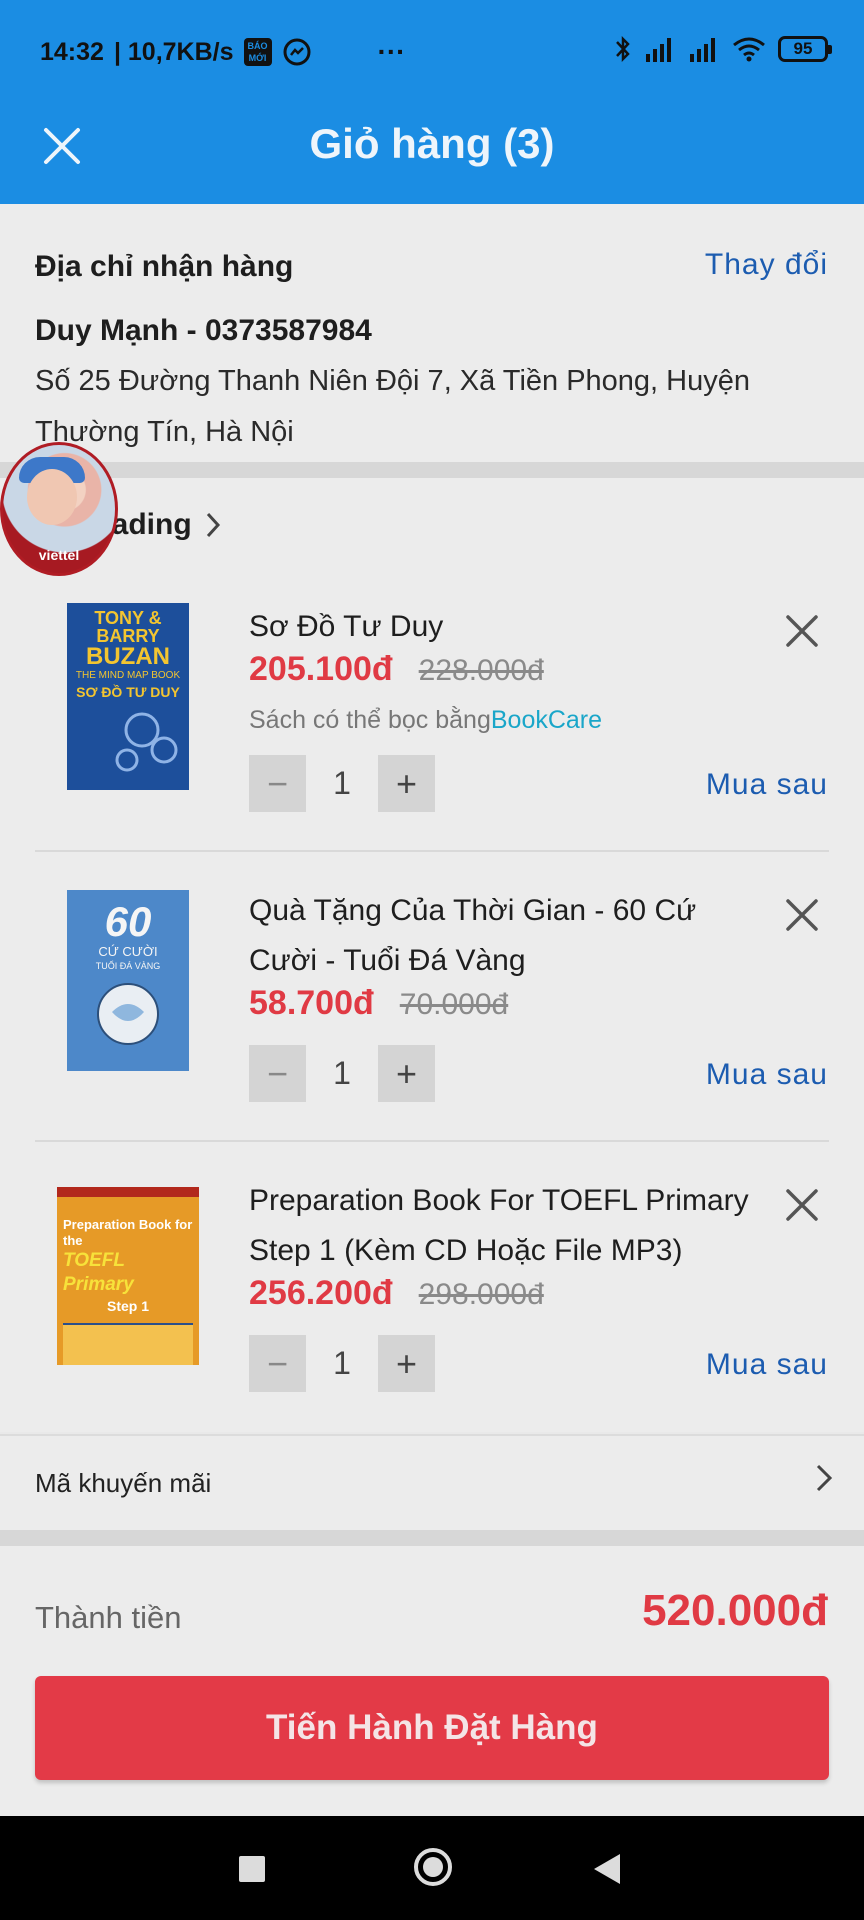 This screenshot has width=864, height=1920. I want to click on total-value: 520.000đ, so click(735, 1610).